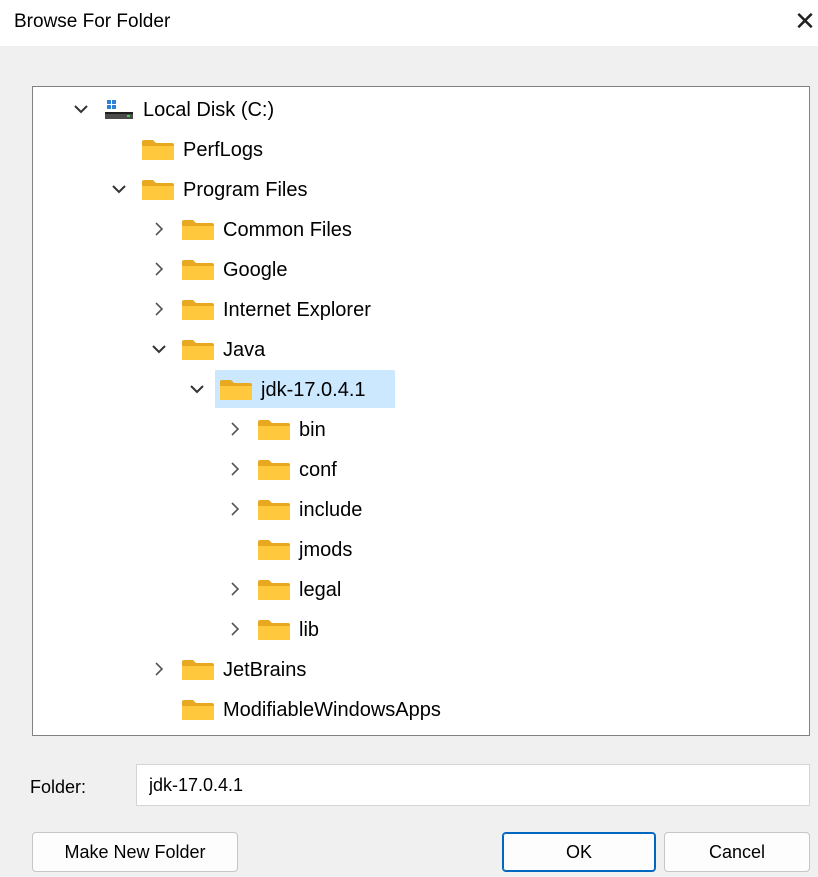 This screenshot has width=818, height=877. I want to click on tree-item-label: conf, so click(318, 470).